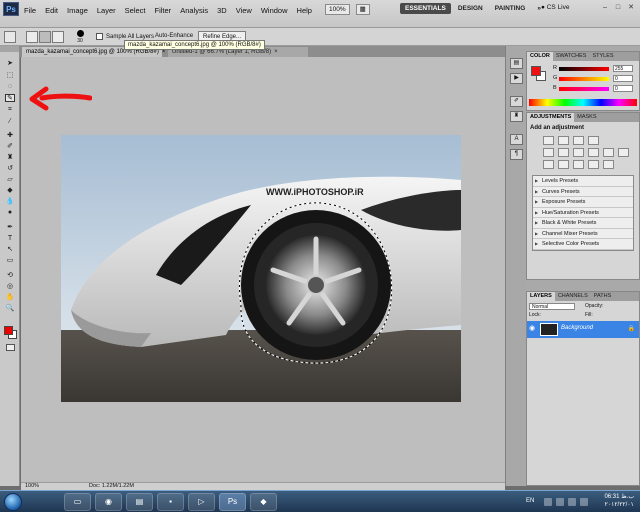 The image size is (640, 512). Describe the element at coordinates (516, 101) in the screenshot. I see `brush-panel-icon: ✐` at that location.